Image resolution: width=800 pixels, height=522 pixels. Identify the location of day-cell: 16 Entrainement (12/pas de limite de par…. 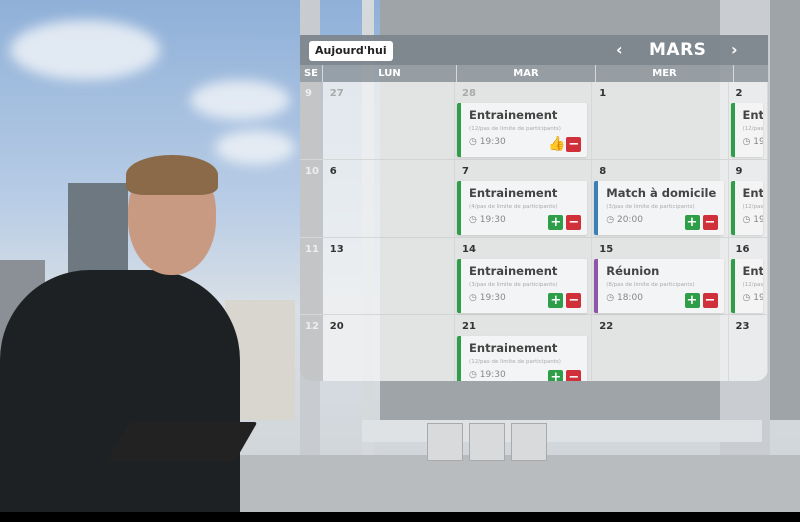
(748, 276).